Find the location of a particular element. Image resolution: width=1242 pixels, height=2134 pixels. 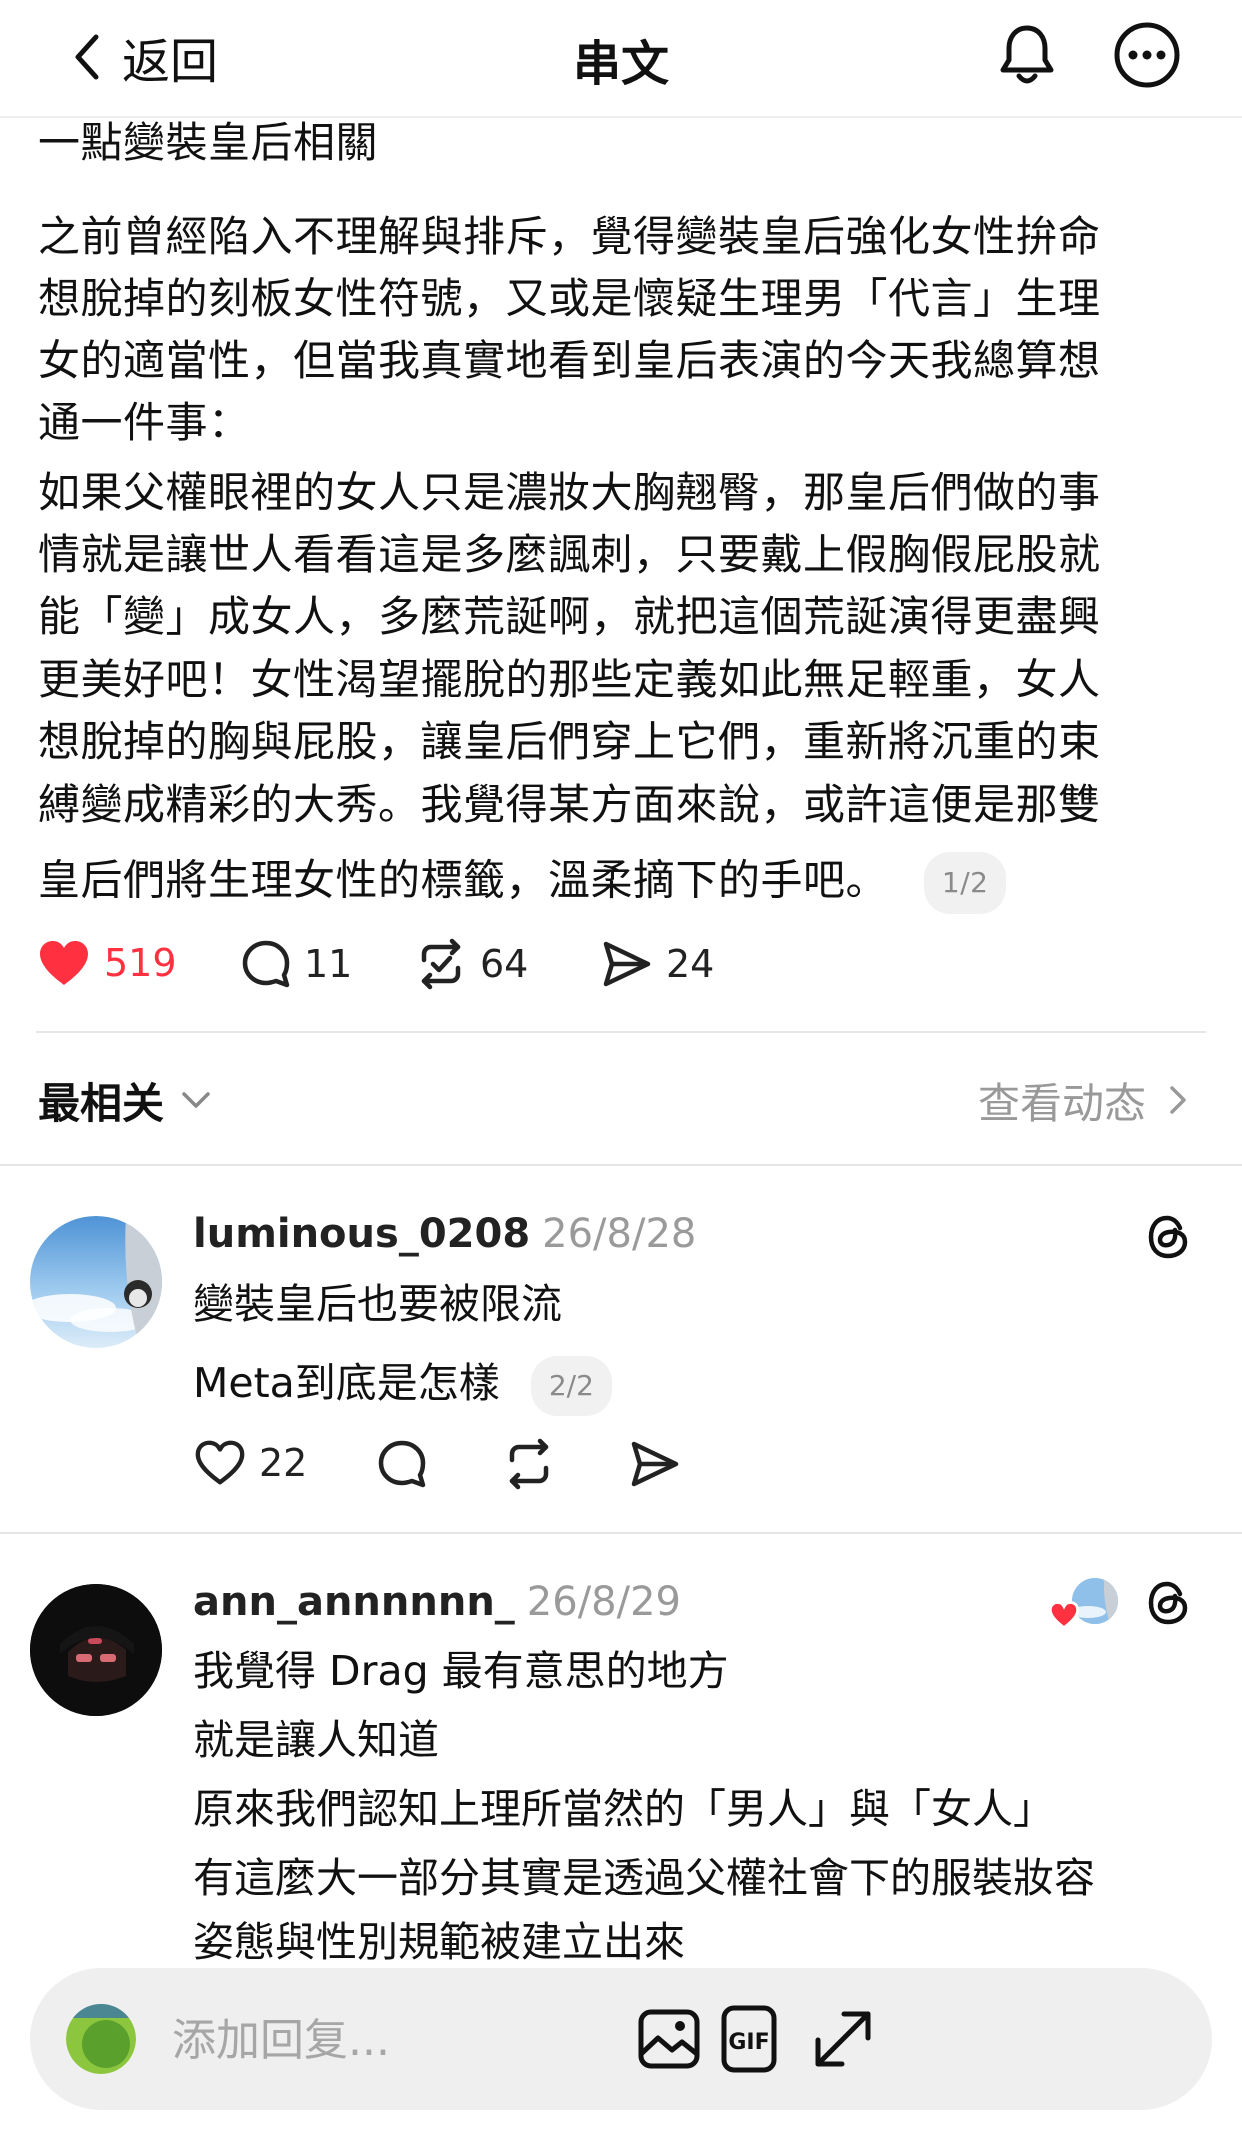

chevron-right-icon is located at coordinates (1178, 1100).